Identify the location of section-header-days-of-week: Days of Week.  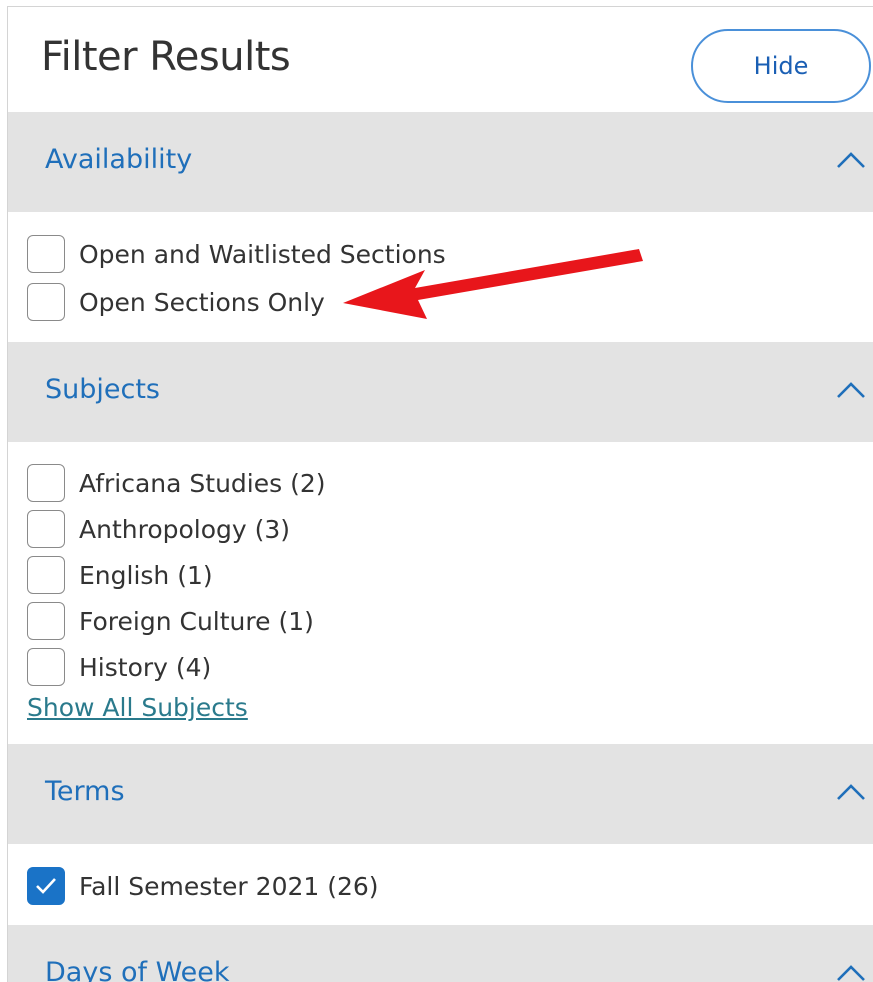
(440, 953).